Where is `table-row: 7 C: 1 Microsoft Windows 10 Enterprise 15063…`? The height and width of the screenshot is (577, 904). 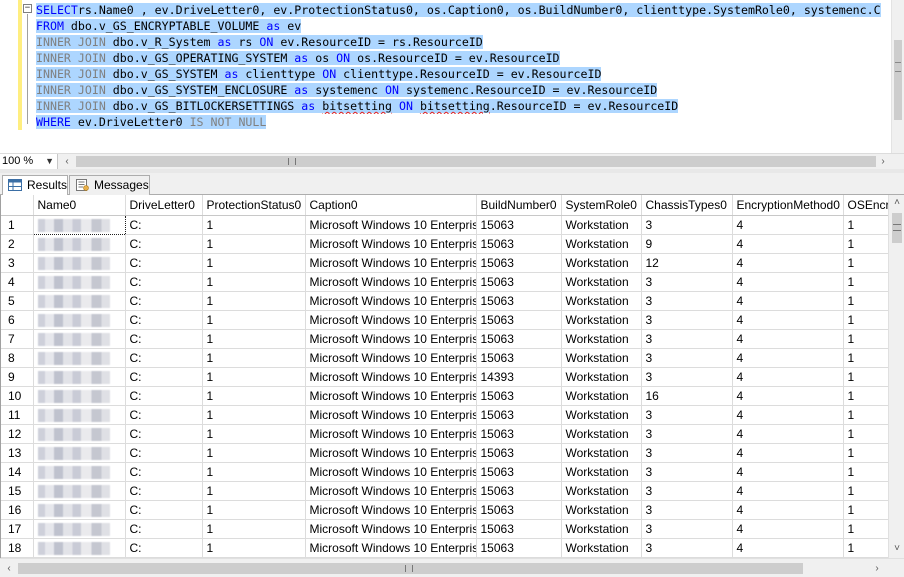
table-row: 7 C: 1 Microsoft Windows 10 Enterprise 15063… is located at coordinates (444, 339).